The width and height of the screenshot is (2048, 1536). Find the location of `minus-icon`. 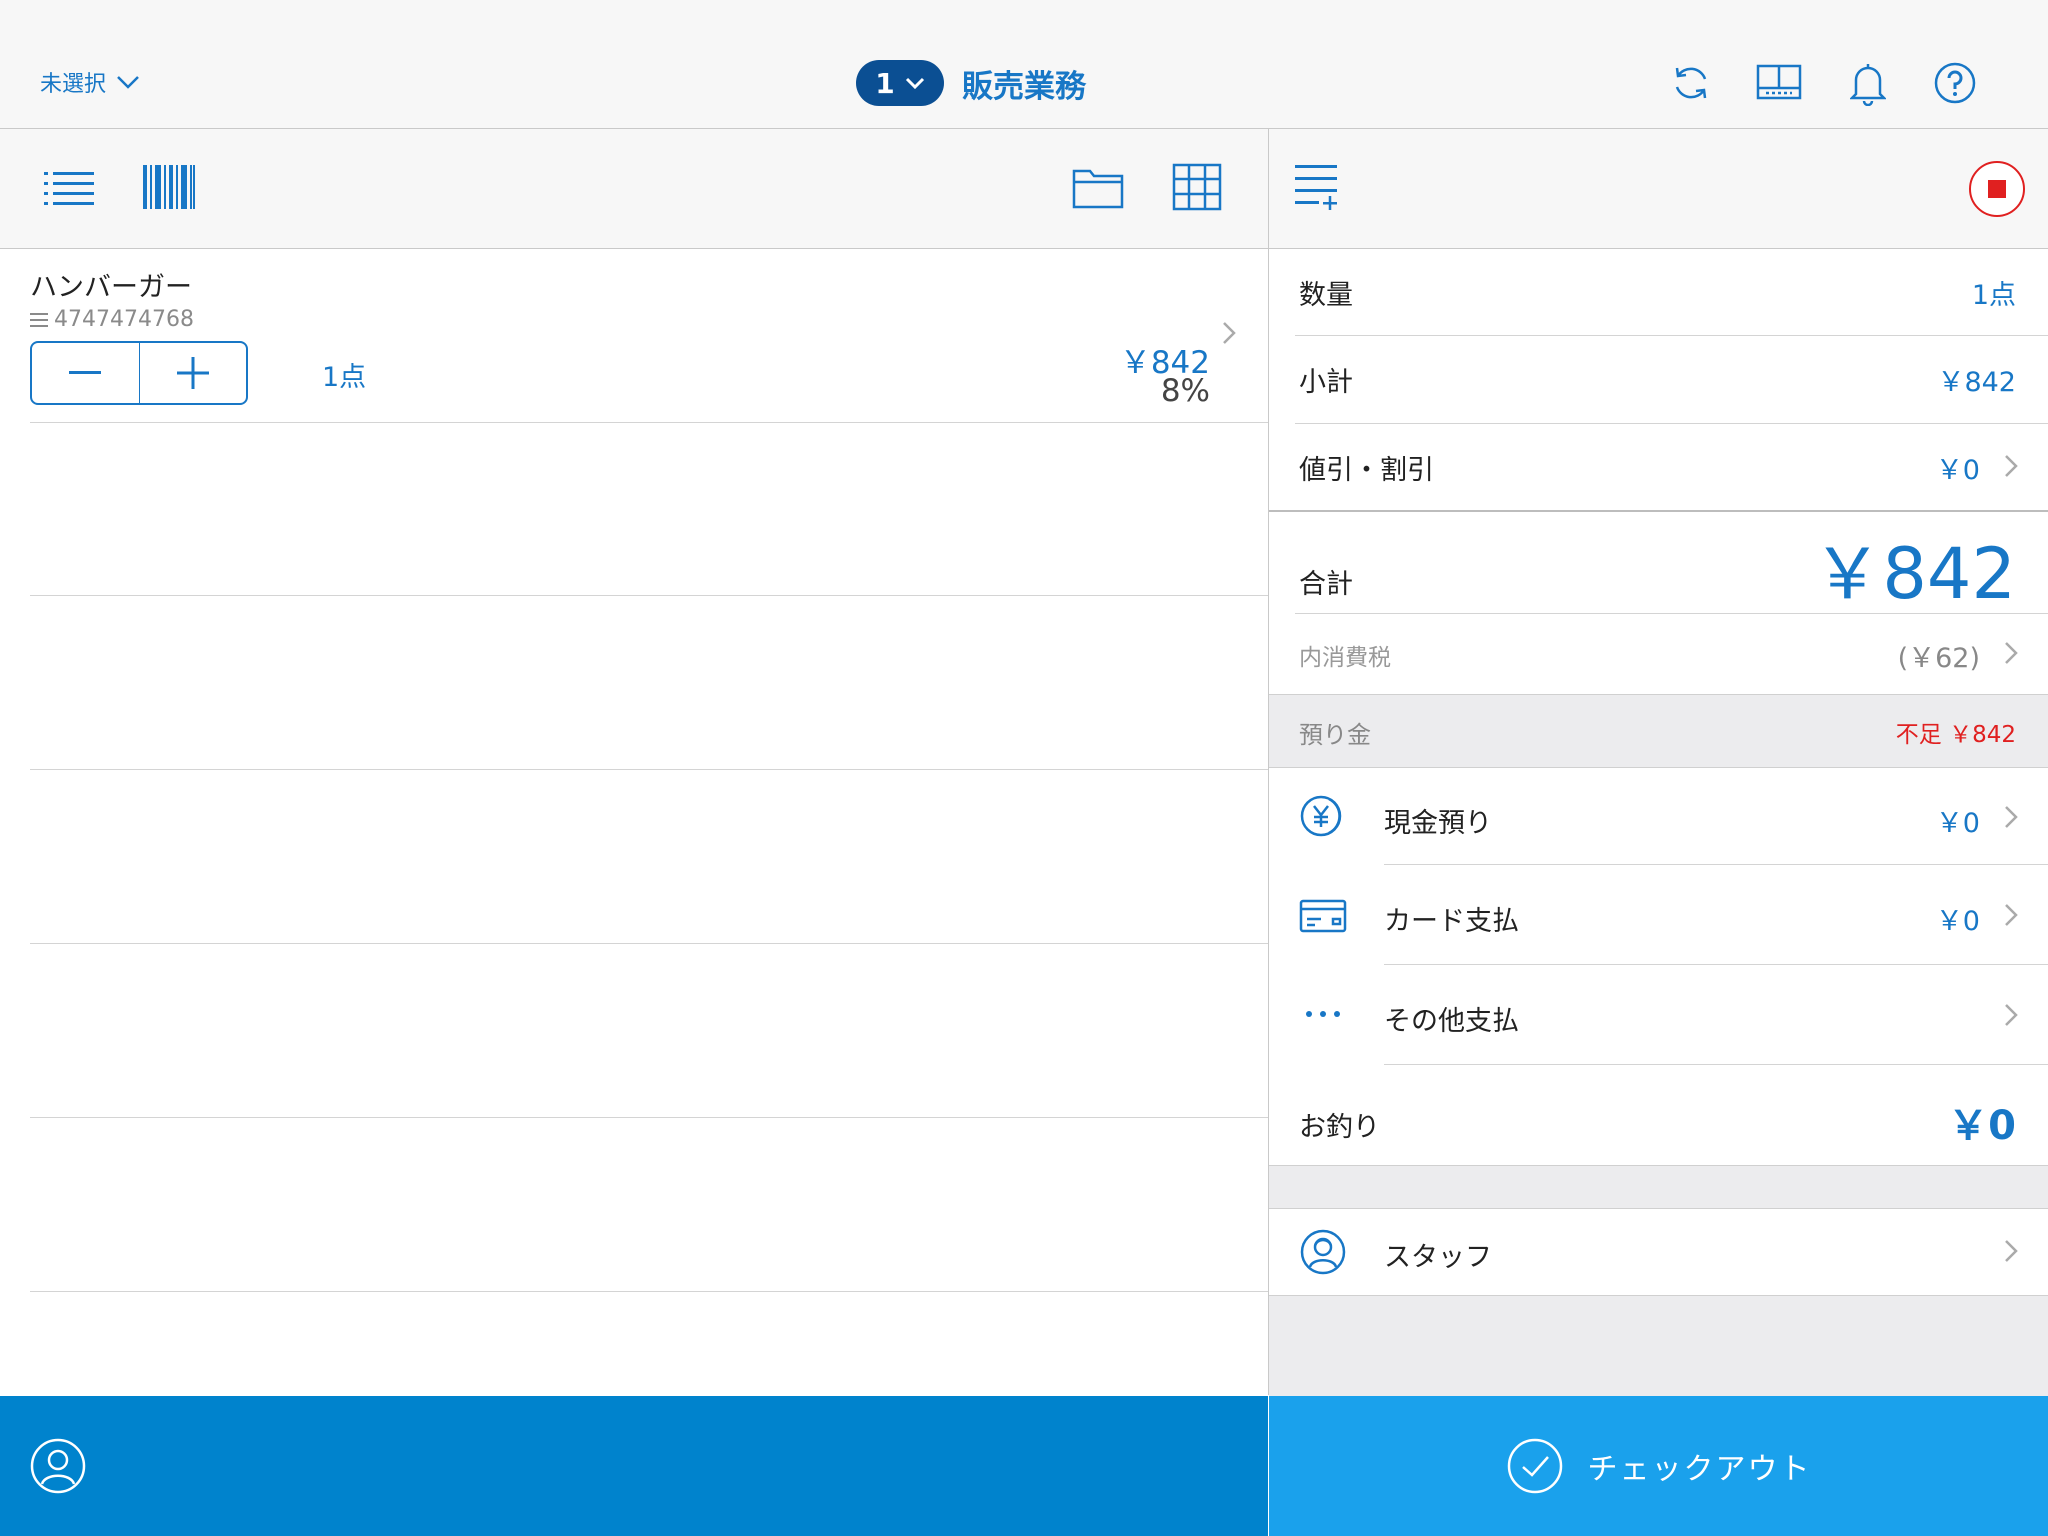

minus-icon is located at coordinates (85, 372).